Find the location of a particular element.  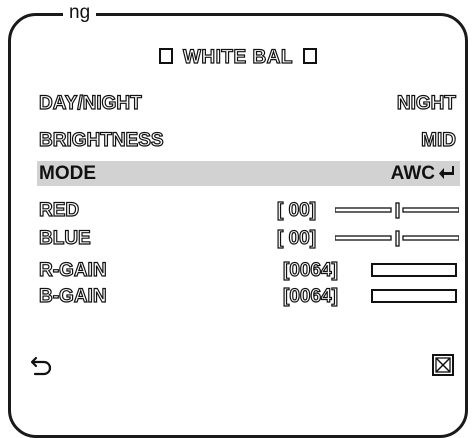

menu-value-brightness: MID is located at coordinates (439, 140).